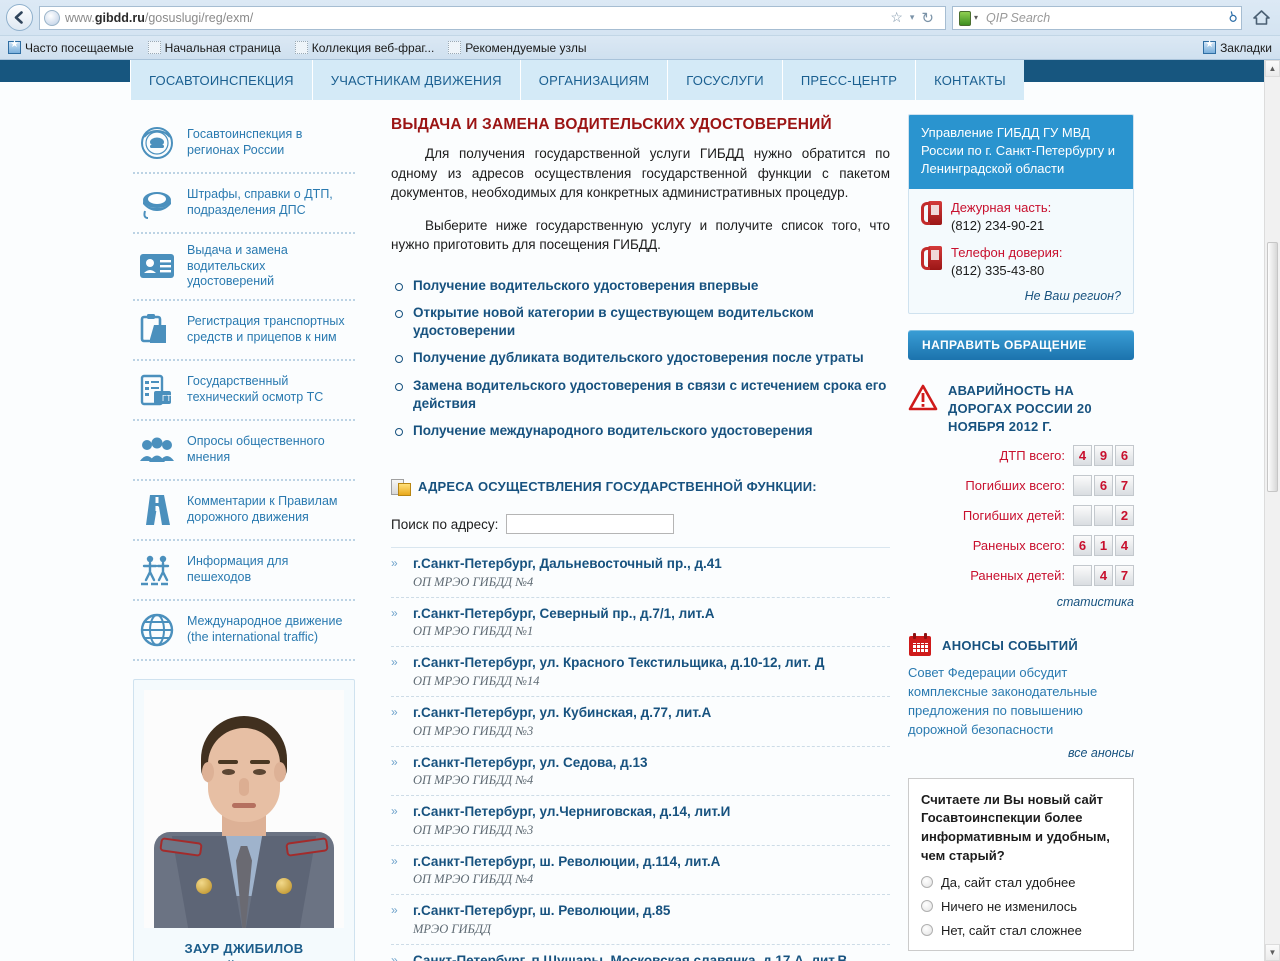  What do you see at coordinates (517, 48) in the screenshot?
I see `bookmark-item-suggested: Рекомендуемые узлы` at bounding box center [517, 48].